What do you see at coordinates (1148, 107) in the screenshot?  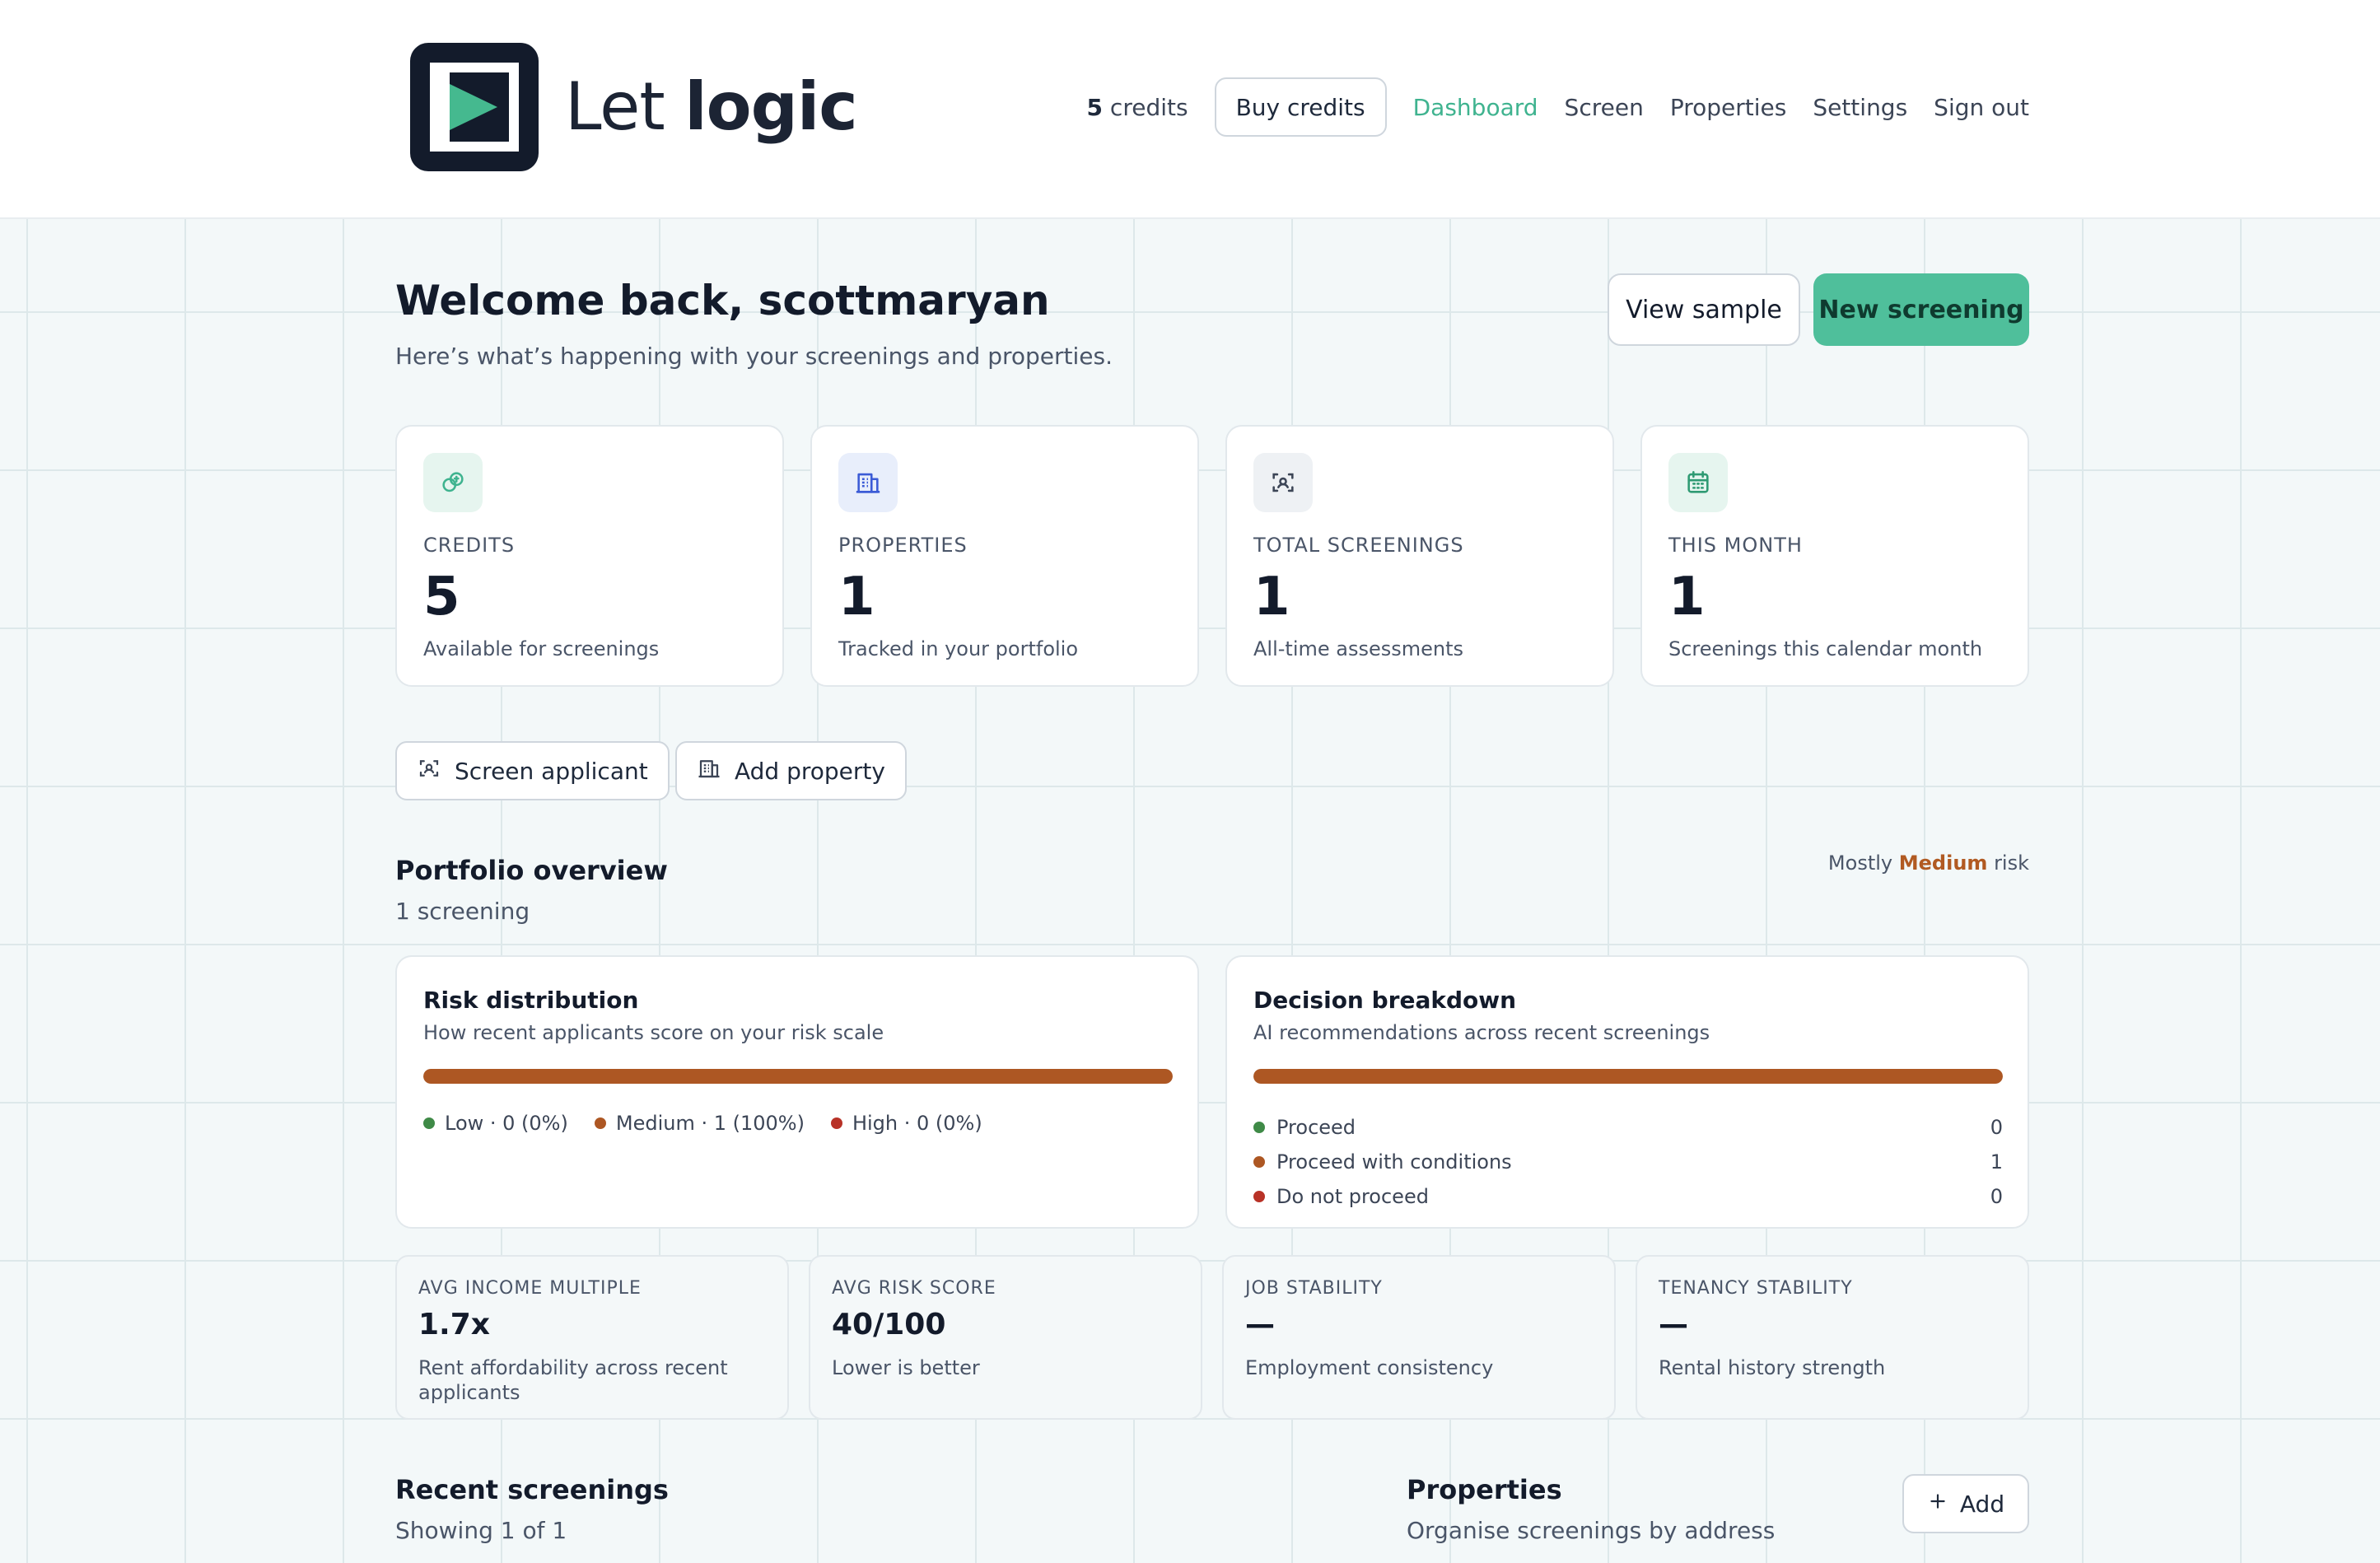 I see `credits-label: credits` at bounding box center [1148, 107].